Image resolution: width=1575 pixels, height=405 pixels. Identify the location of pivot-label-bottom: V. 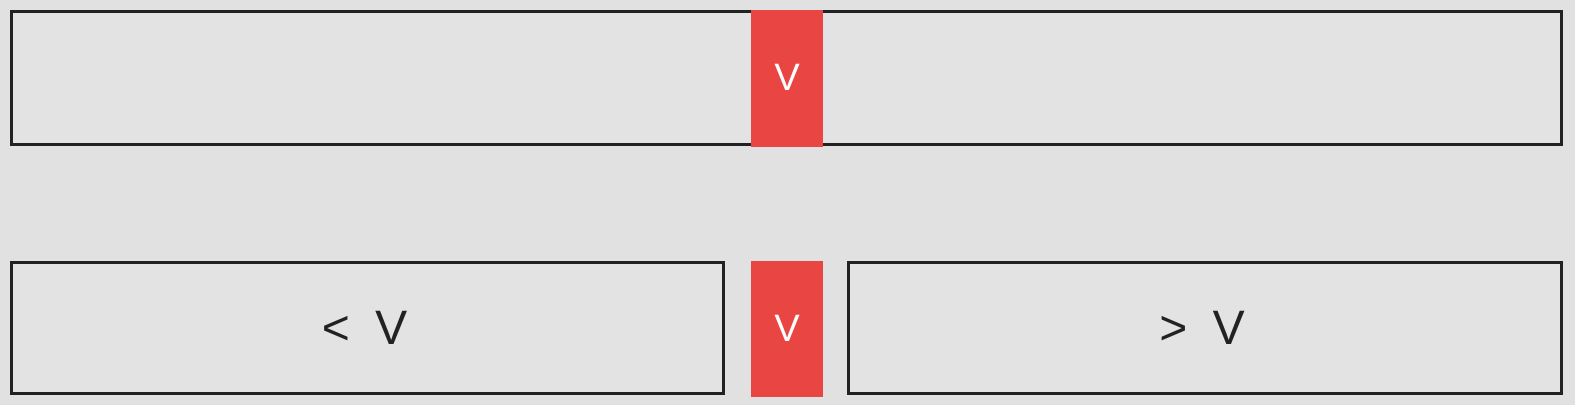
(787, 328).